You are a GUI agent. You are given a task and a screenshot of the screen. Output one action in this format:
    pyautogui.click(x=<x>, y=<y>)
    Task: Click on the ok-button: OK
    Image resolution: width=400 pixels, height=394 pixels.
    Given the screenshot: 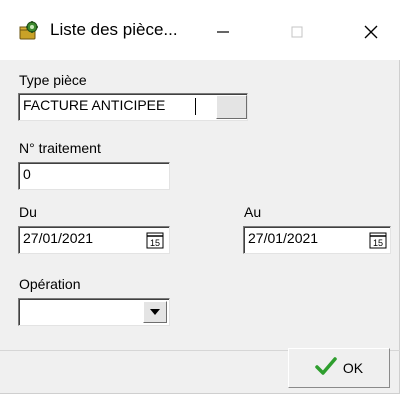 What is the action you would take?
    pyautogui.click(x=339, y=368)
    